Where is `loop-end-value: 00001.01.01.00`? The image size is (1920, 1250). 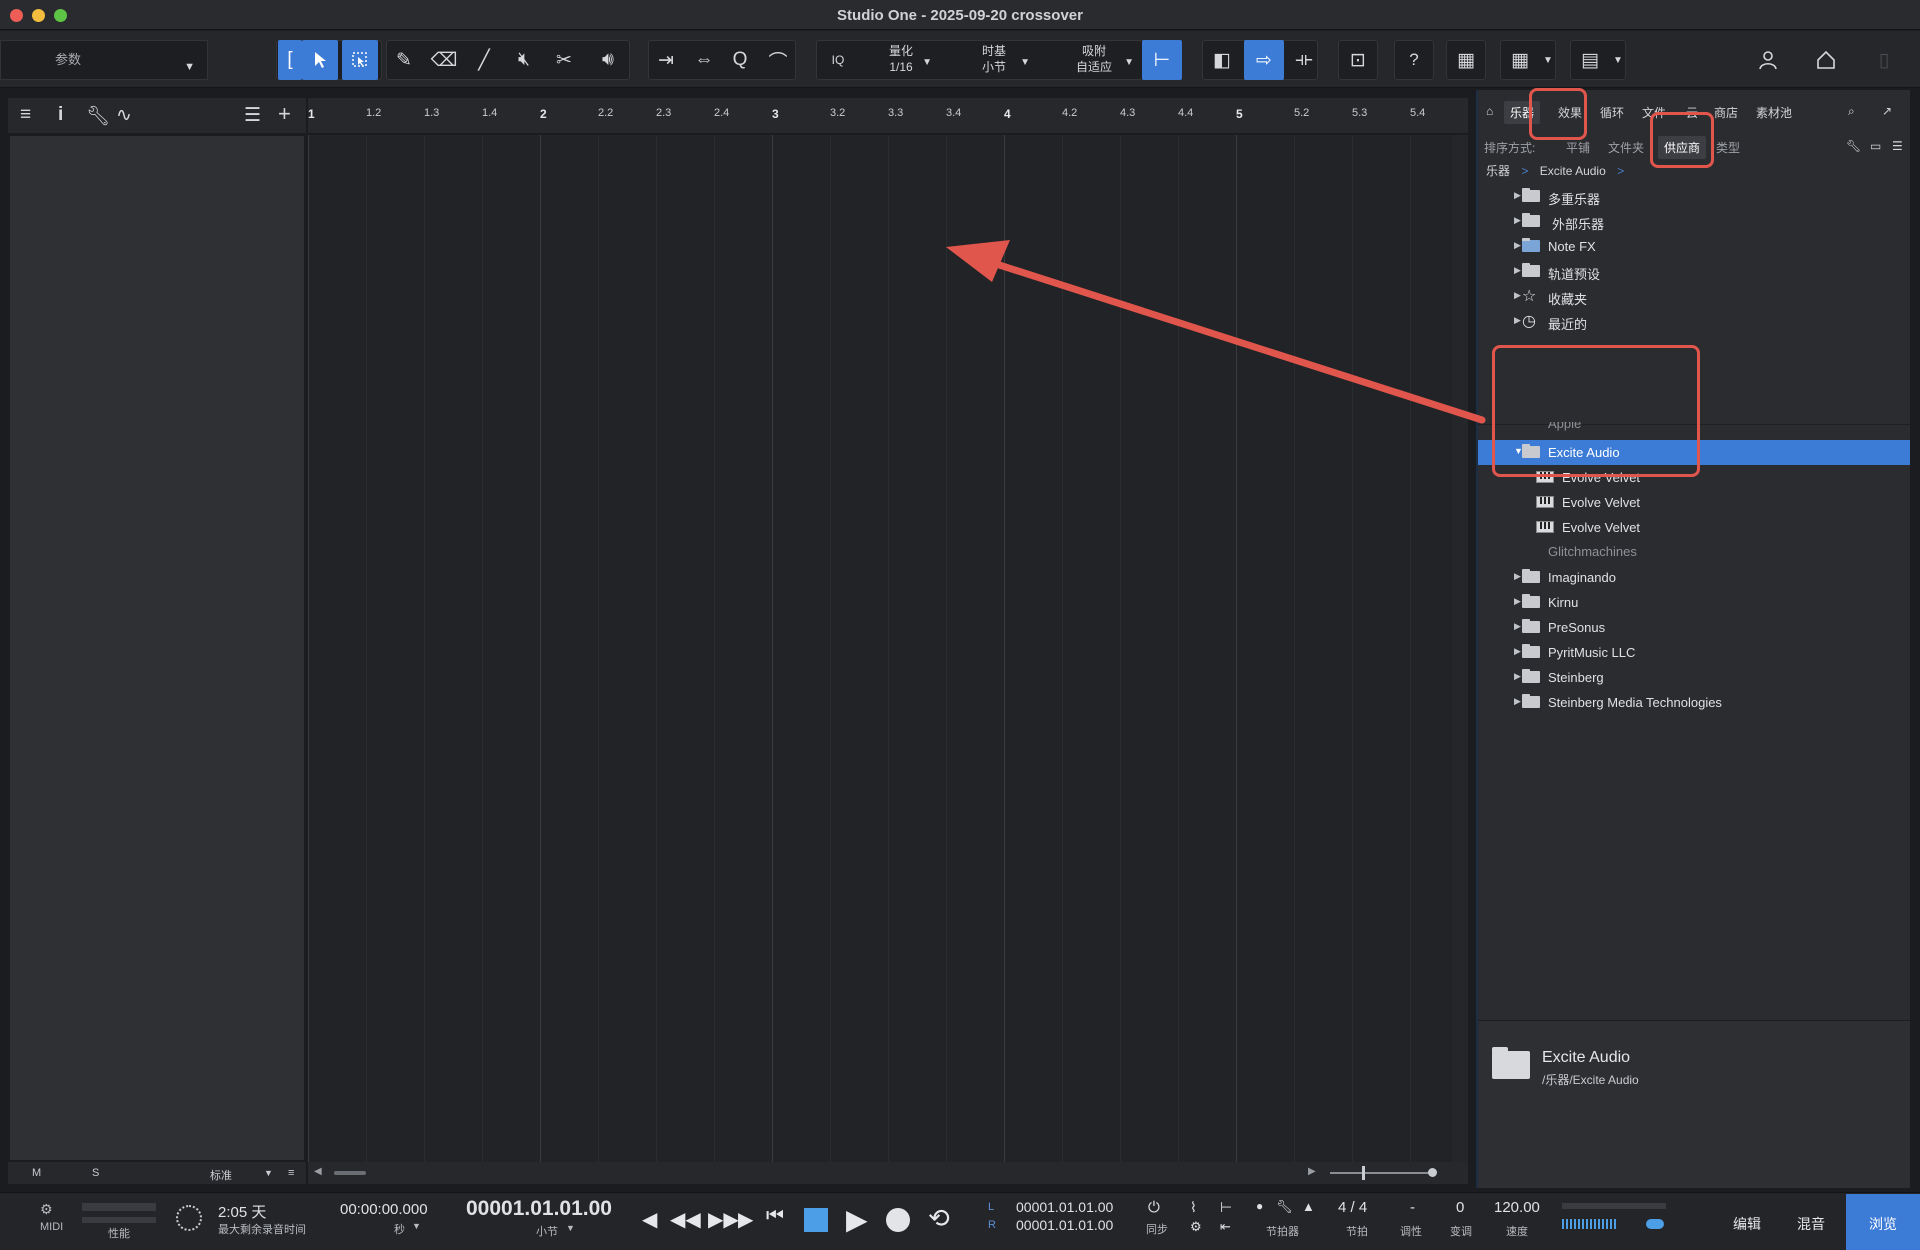
loop-end-value: 00001.01.01.00 is located at coordinates (1064, 1225).